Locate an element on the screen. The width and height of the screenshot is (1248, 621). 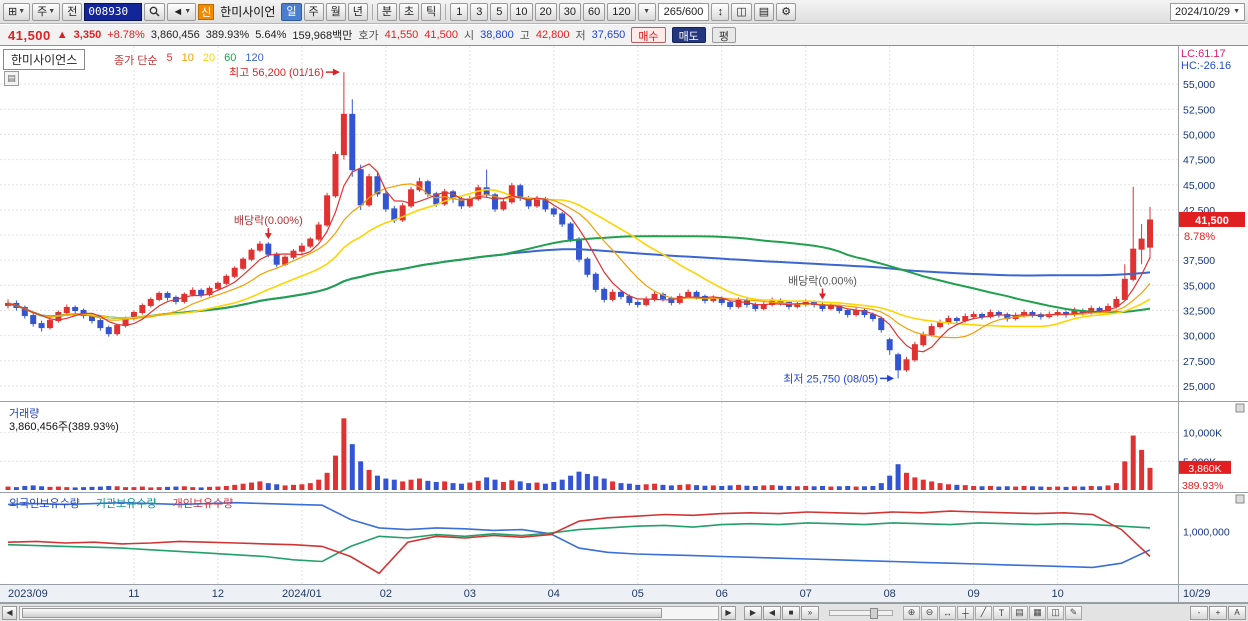
svg-text: 09 is located at coordinates (974, 594).